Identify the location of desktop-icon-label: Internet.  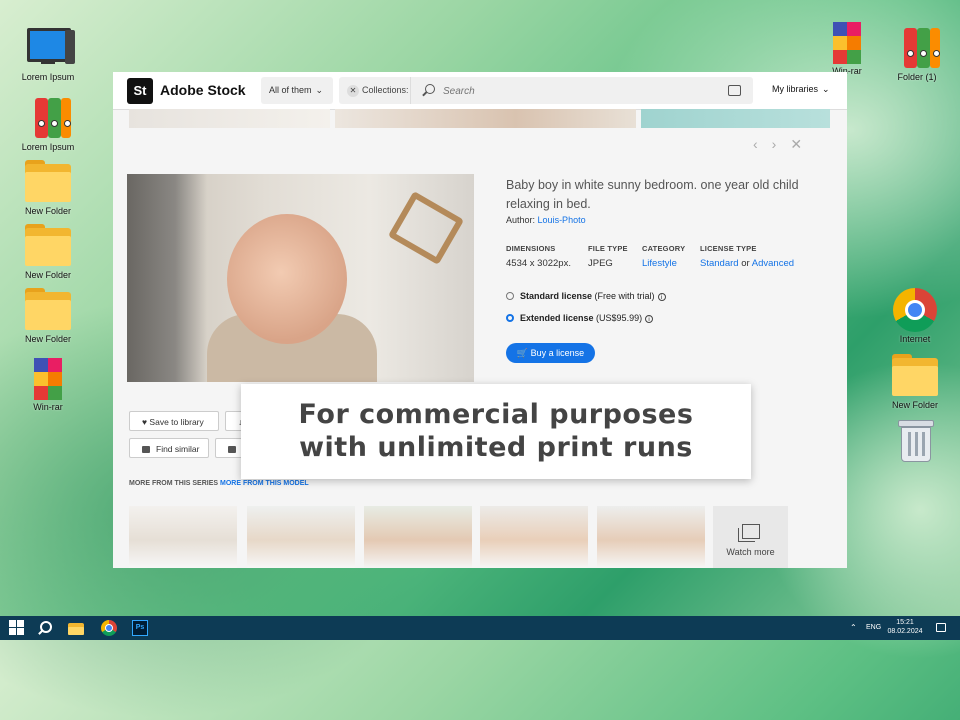
(915, 339).